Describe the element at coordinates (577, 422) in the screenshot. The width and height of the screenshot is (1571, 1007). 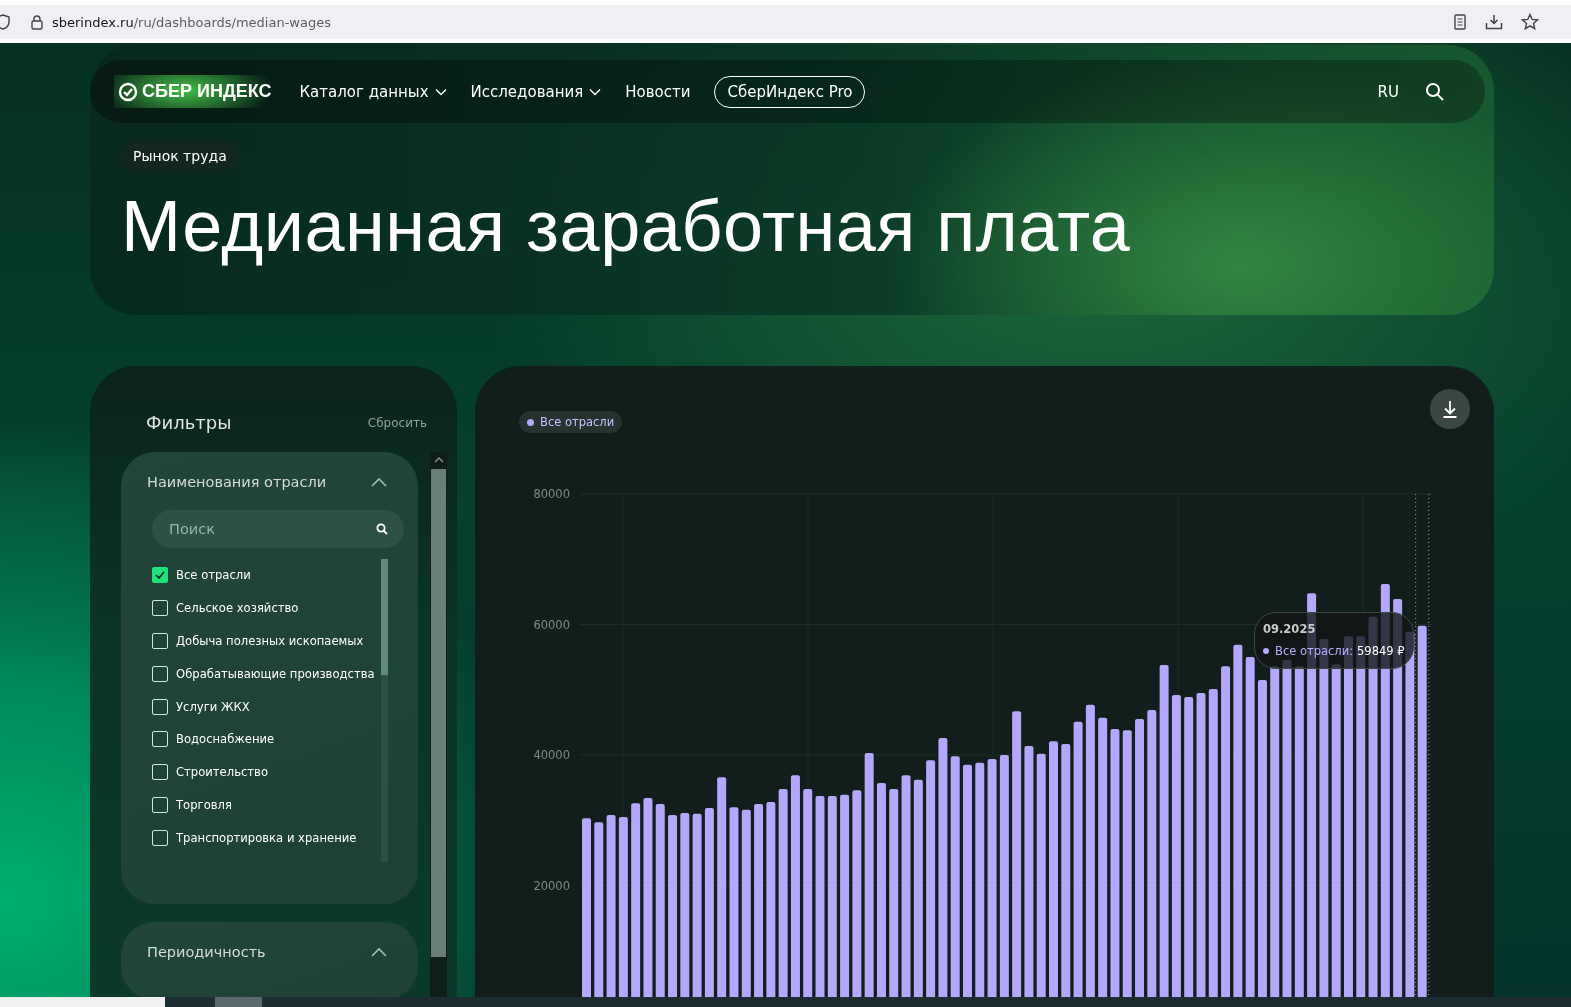
I see `legend-label: Все отрасли` at that location.